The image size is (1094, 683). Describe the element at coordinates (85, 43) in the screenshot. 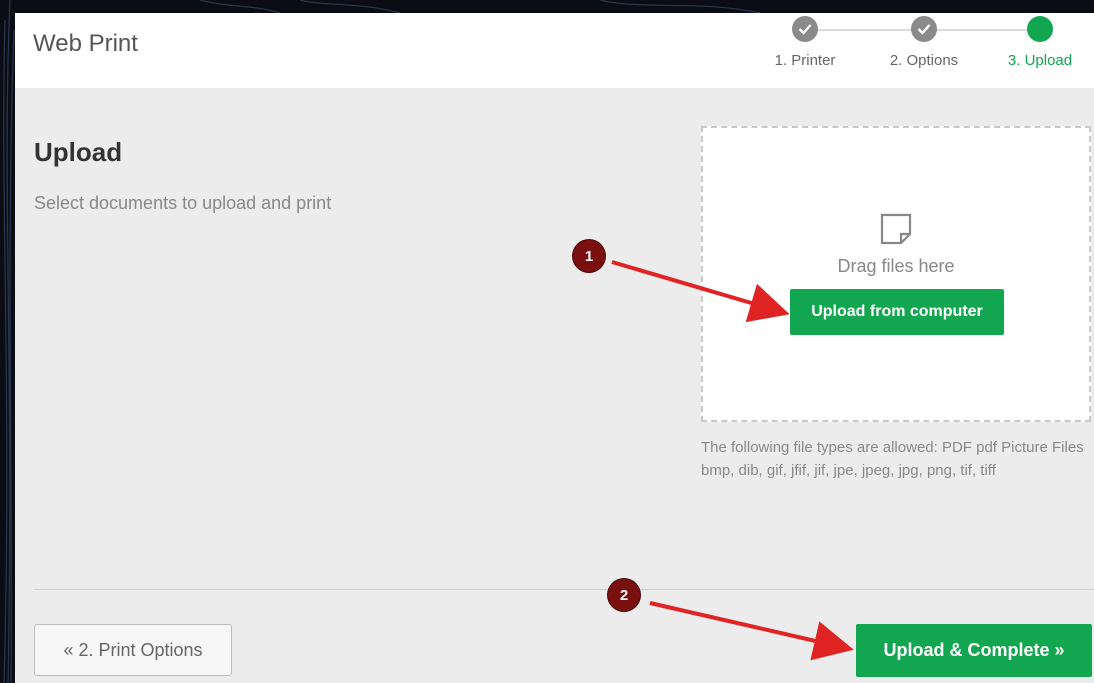

I see `app-title: Web Print` at that location.